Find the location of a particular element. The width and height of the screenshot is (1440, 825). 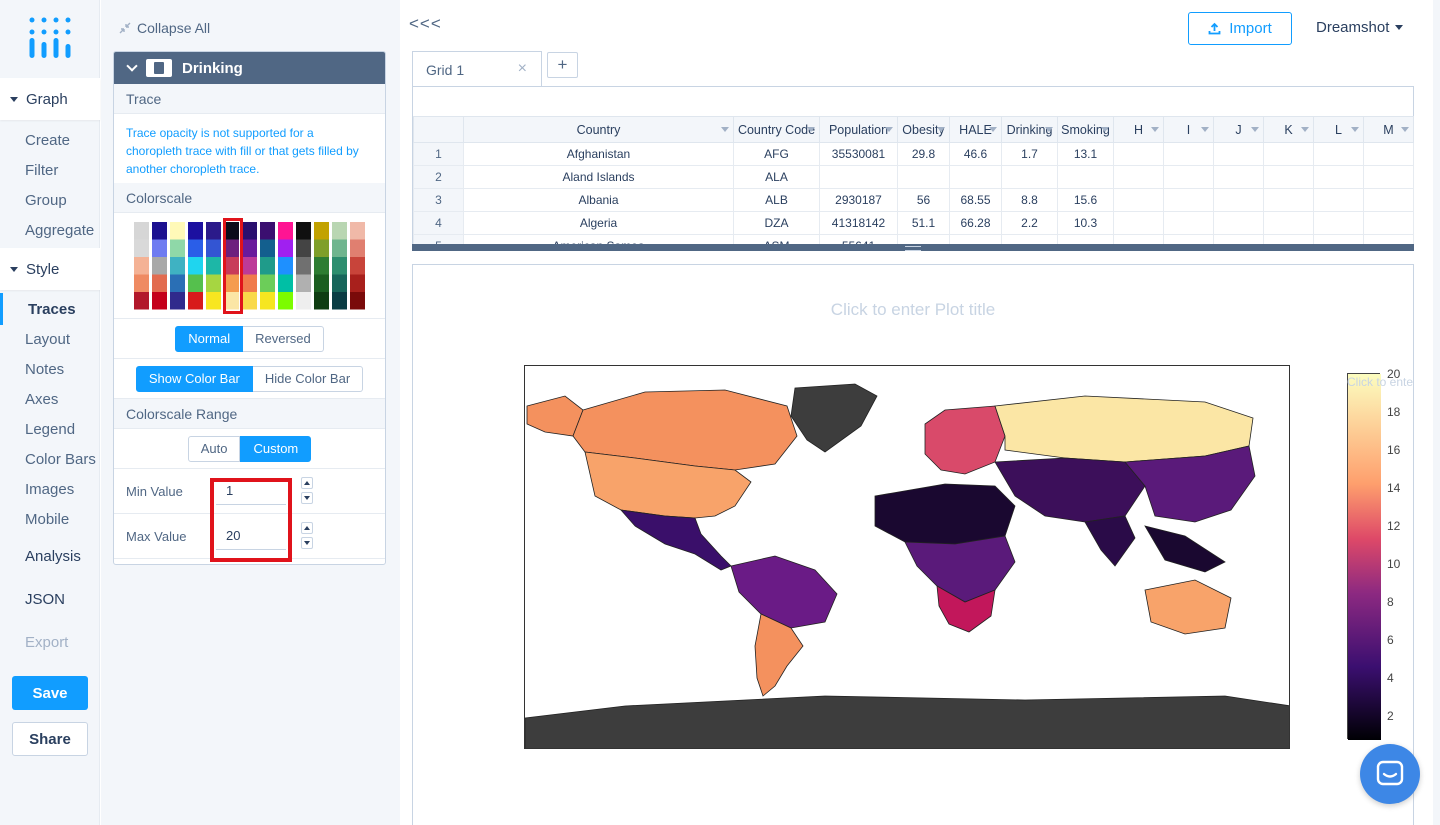

nav-item-filter: Filter is located at coordinates (41, 170).